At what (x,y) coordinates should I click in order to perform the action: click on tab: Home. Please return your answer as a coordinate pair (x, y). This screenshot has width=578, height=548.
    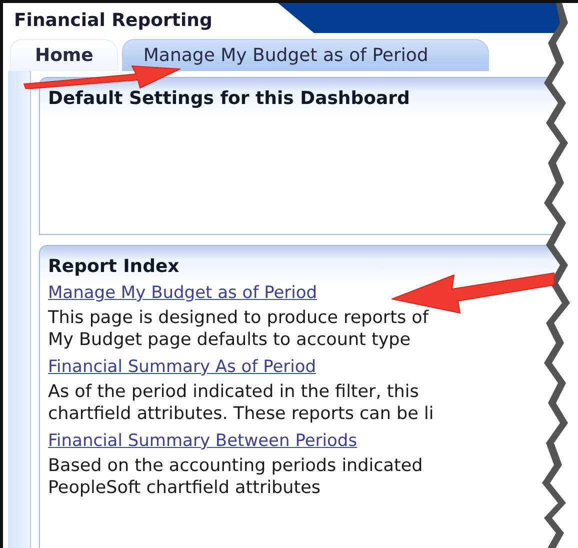
    Looking at the image, I should click on (64, 55).